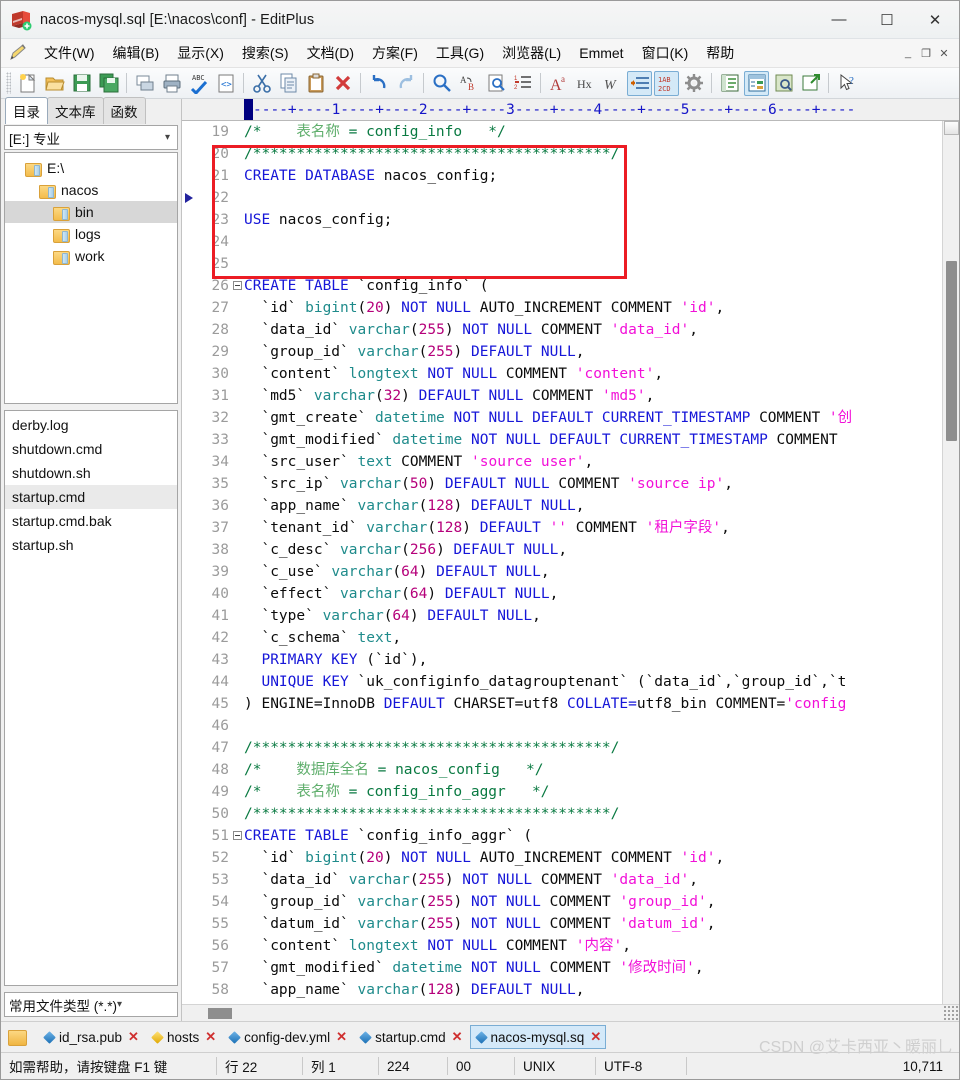 This screenshot has width=960, height=1080. Describe the element at coordinates (531, 53) in the screenshot. I see `menu-item-7: 浏览器(L)` at that location.